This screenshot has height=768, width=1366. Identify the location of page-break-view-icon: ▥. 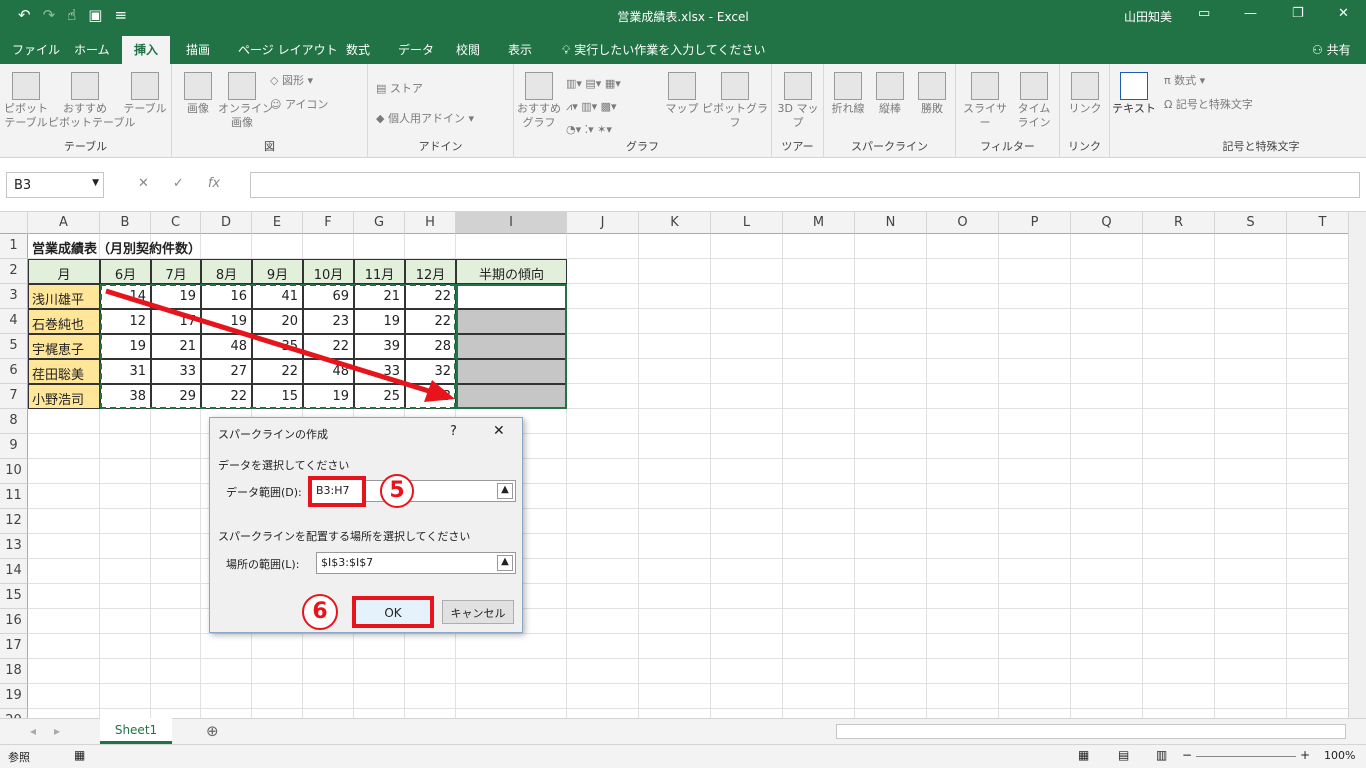
(1161, 755).